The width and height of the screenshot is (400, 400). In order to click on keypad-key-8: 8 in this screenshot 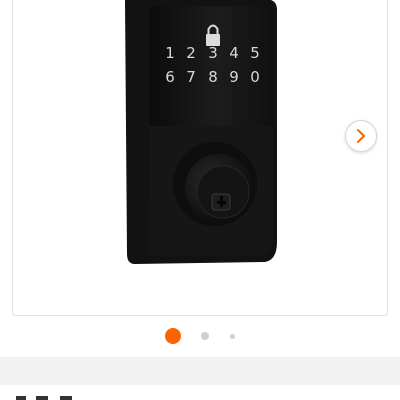, I will do `click(213, 77)`.